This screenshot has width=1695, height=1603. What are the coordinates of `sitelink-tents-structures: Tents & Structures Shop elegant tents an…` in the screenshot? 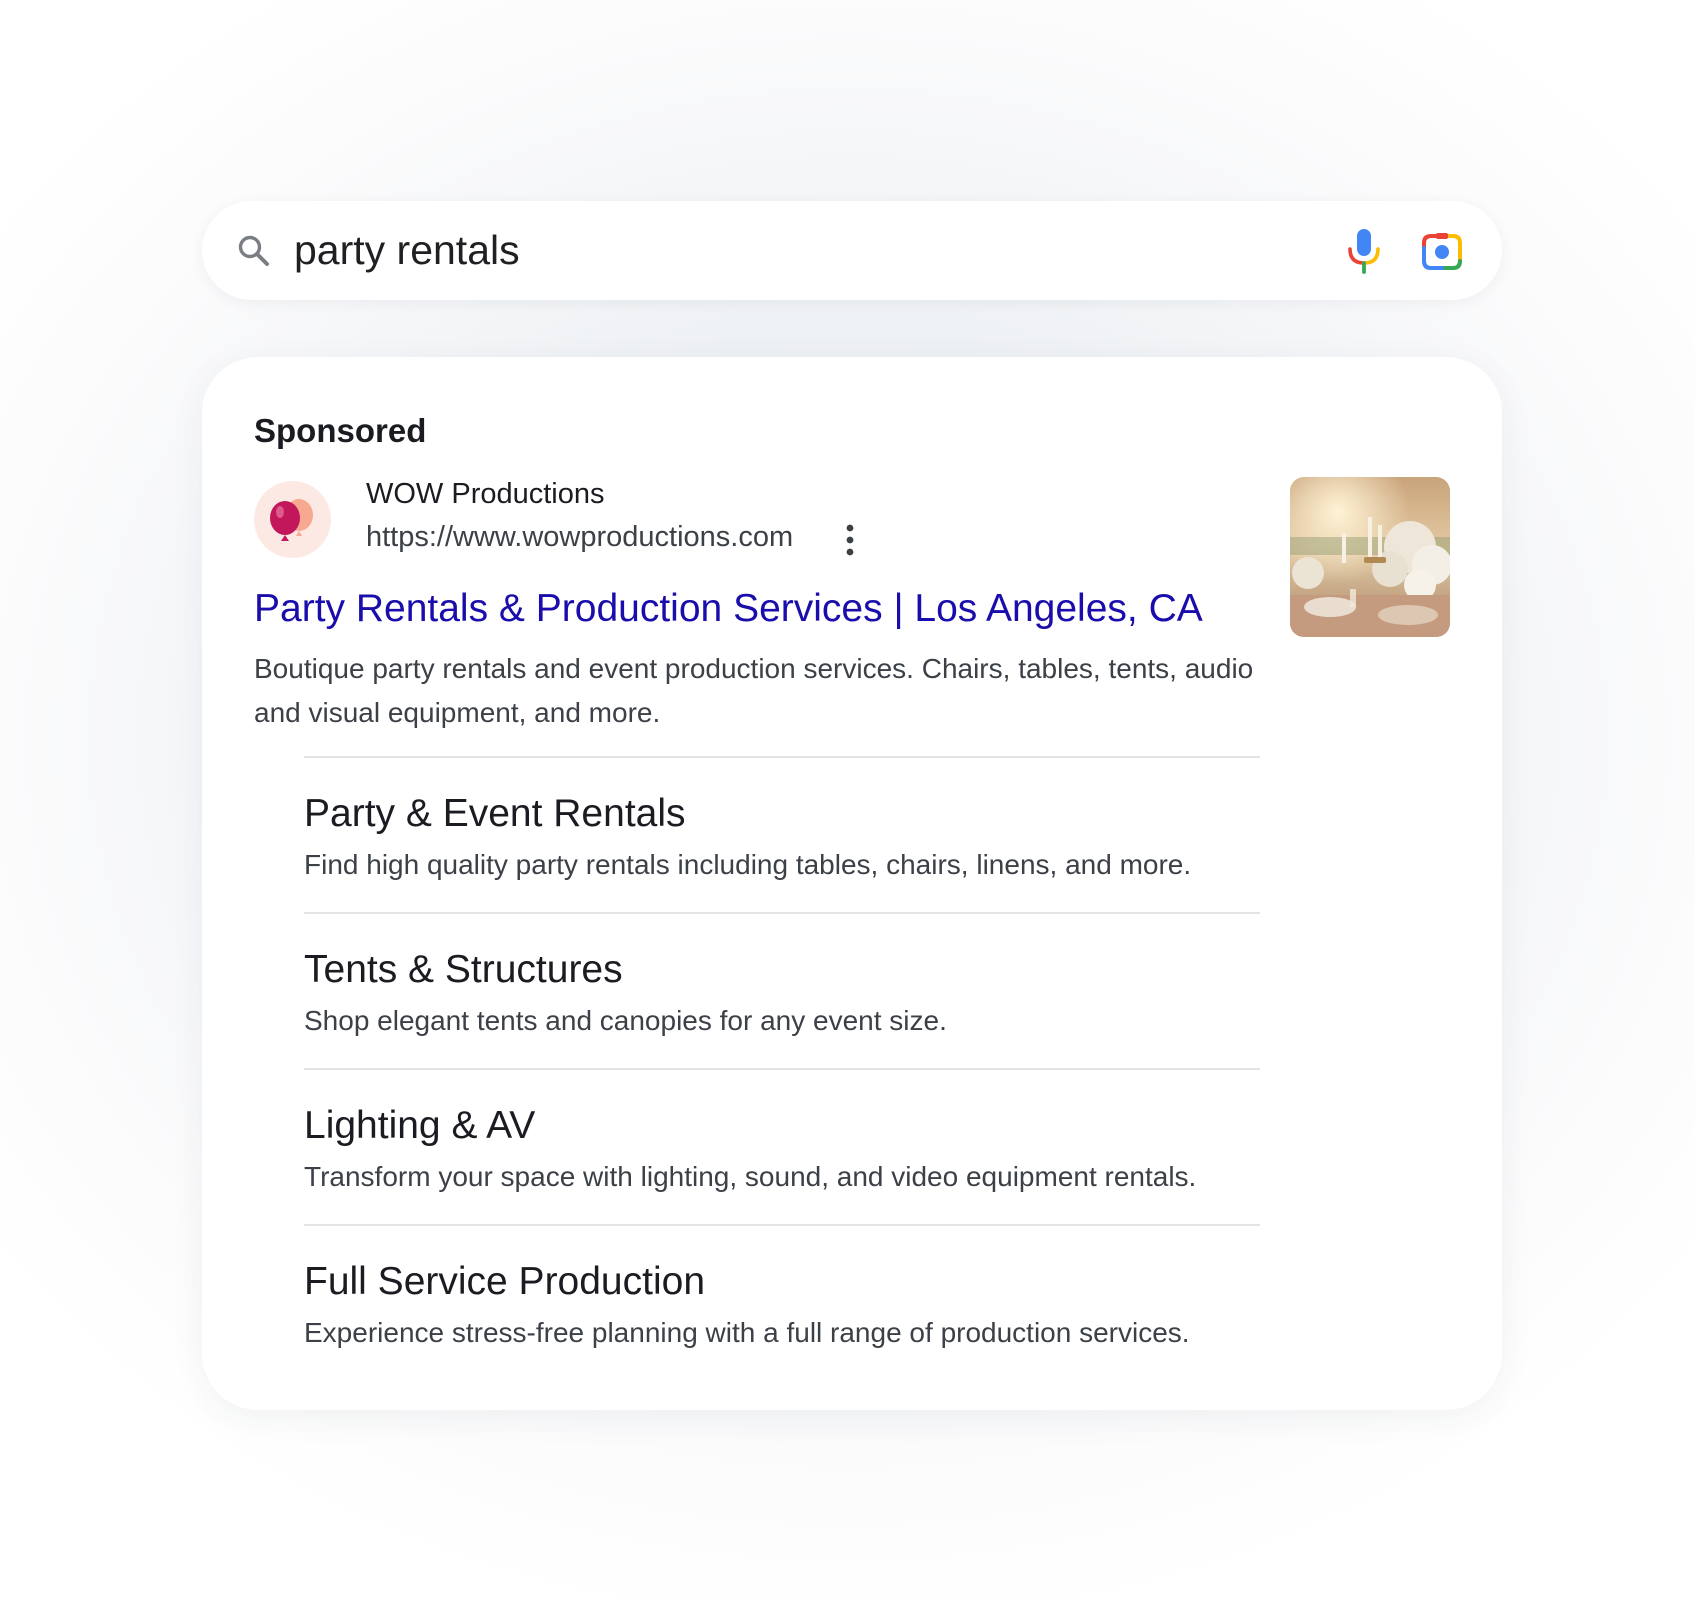 It's located at (782, 990).